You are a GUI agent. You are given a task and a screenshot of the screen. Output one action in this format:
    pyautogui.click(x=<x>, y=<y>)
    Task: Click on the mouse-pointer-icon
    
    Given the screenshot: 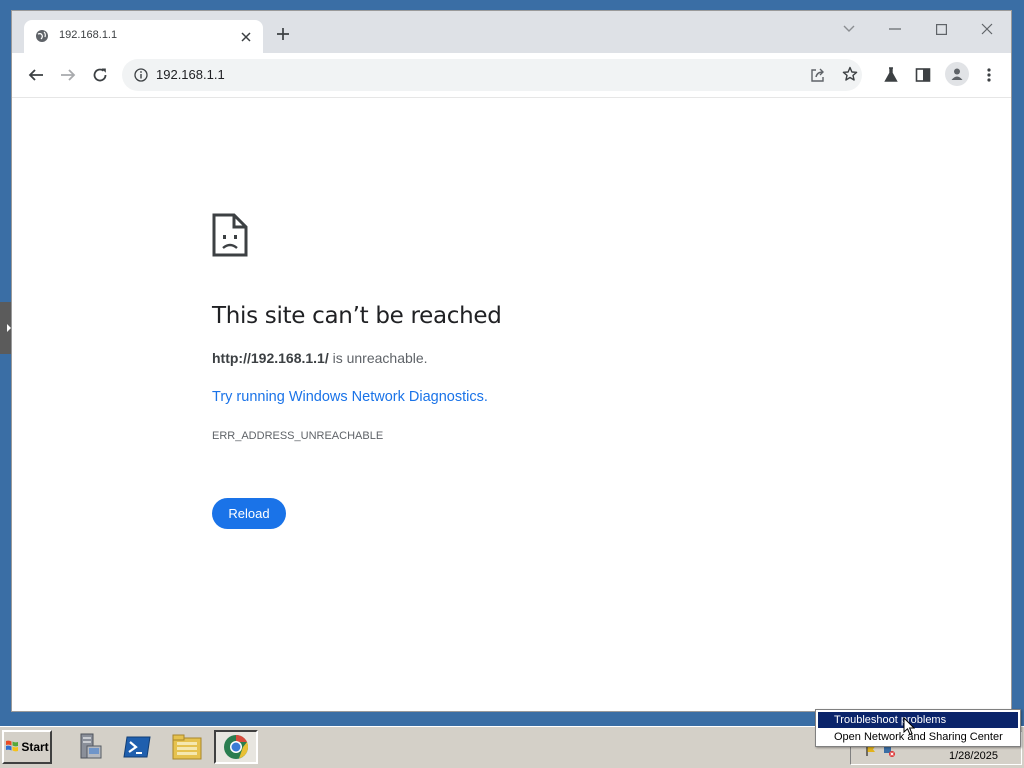 What is the action you would take?
    pyautogui.click(x=909, y=728)
    